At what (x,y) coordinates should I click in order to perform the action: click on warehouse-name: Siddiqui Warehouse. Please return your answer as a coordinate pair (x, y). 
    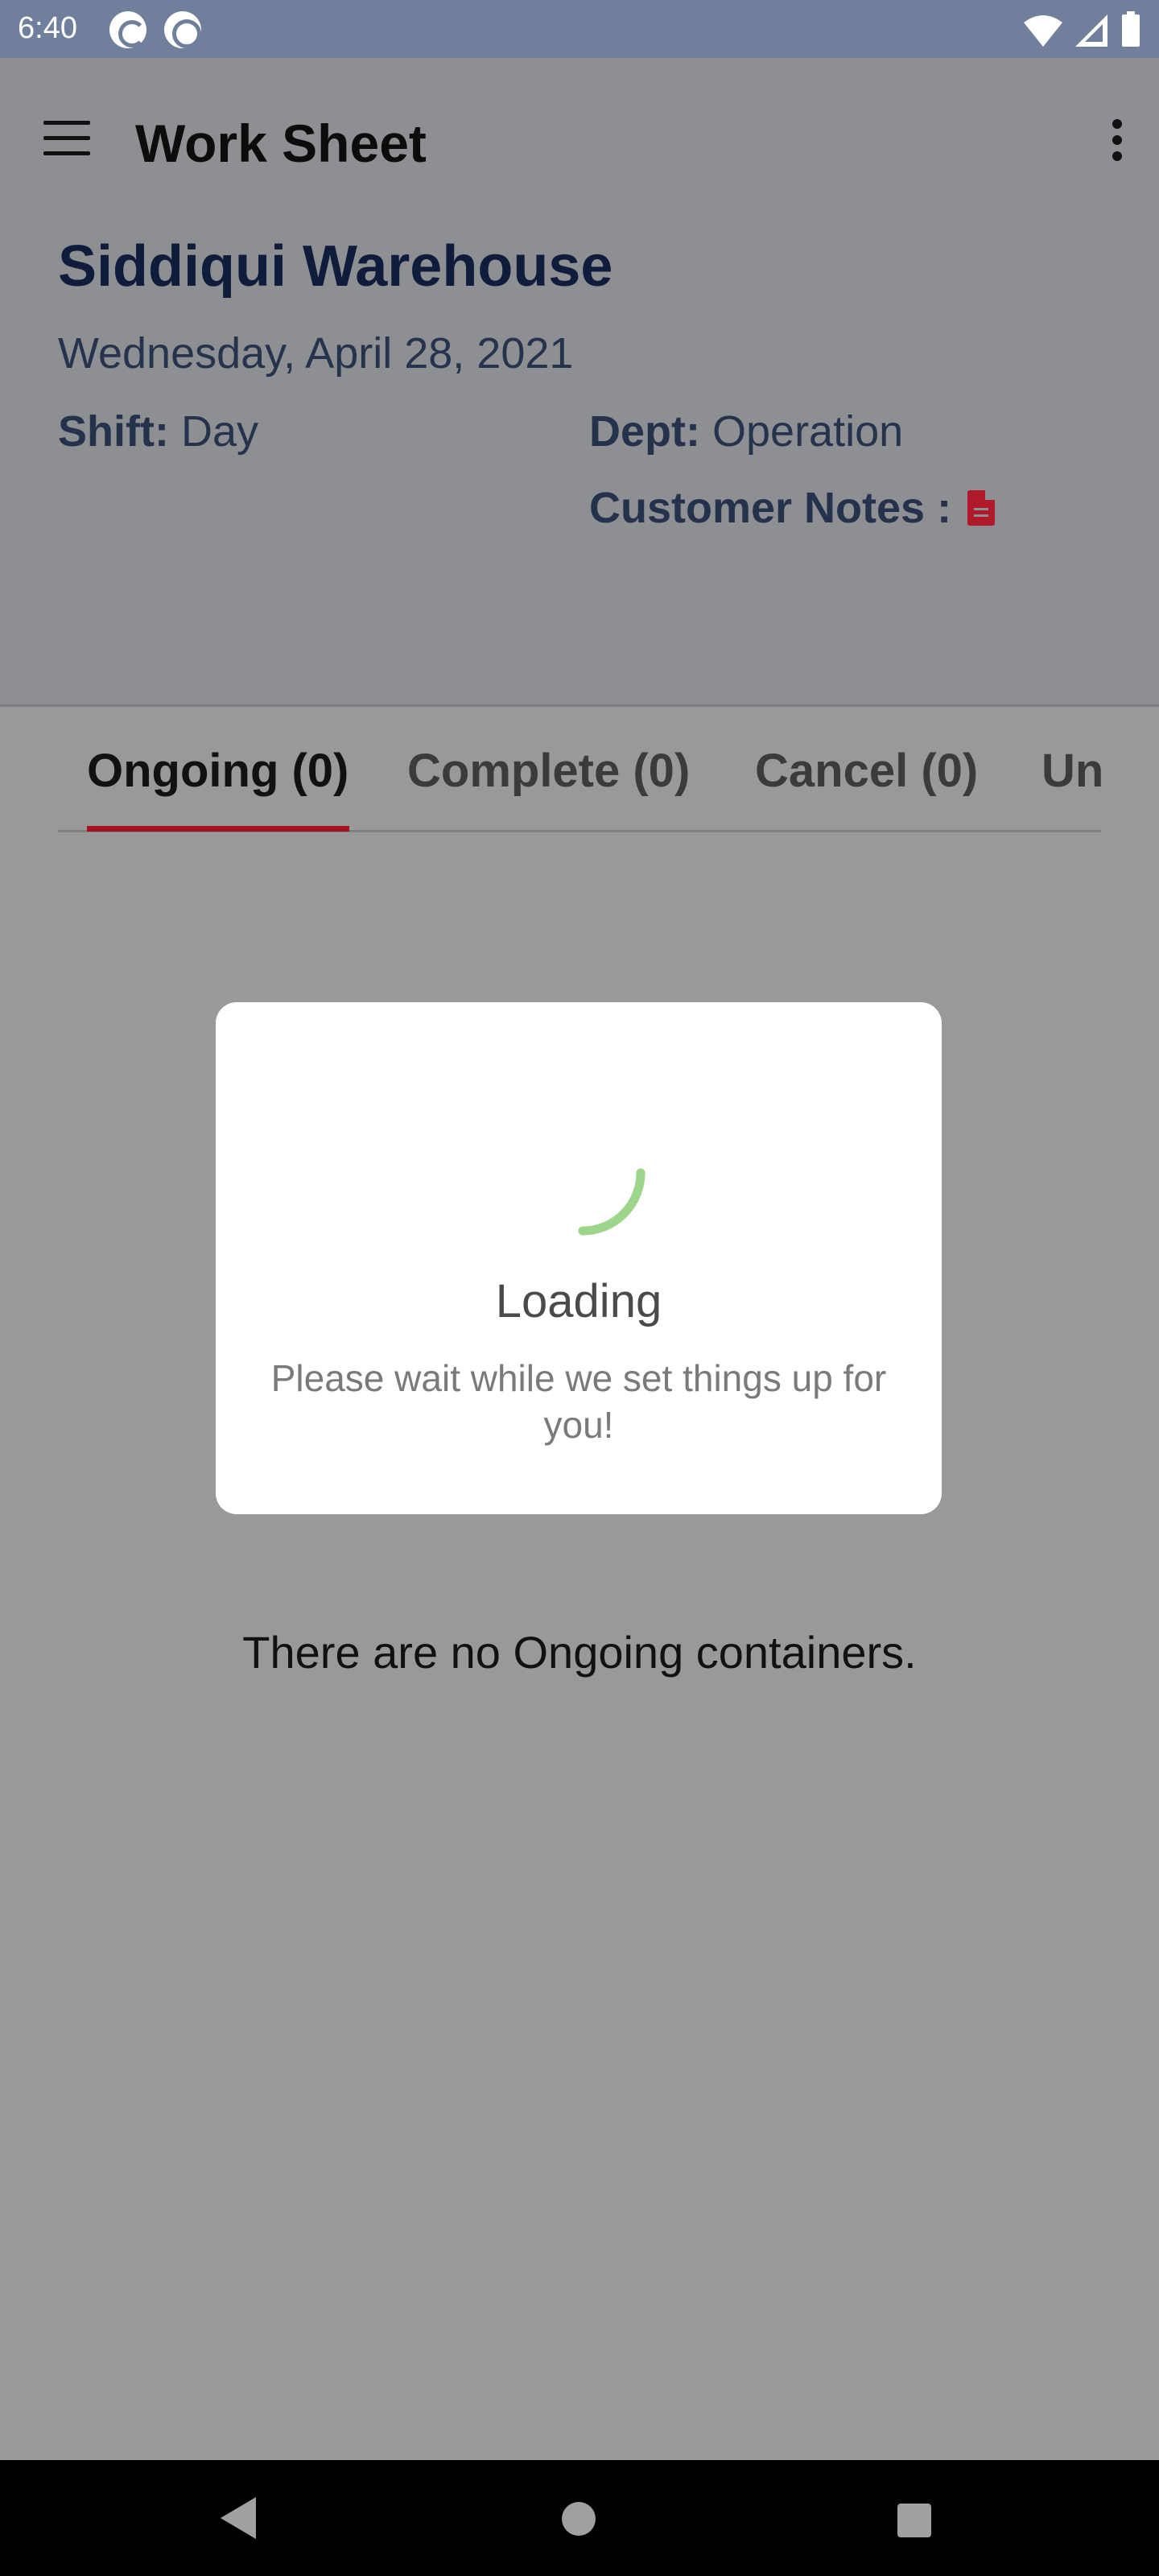
    Looking at the image, I should click on (335, 266).